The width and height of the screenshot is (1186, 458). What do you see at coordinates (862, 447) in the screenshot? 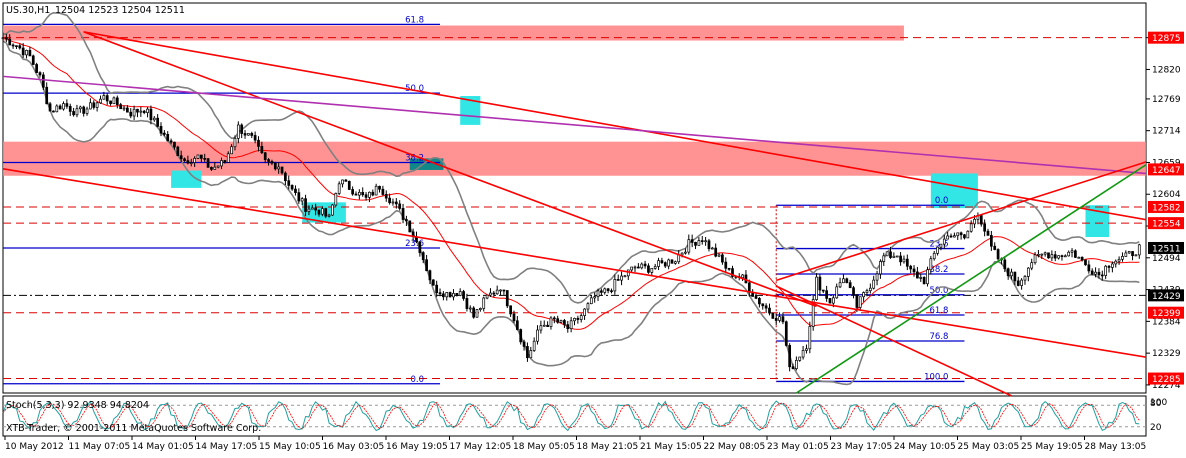
I see `time-axis-label: 23 May 17:05` at bounding box center [862, 447].